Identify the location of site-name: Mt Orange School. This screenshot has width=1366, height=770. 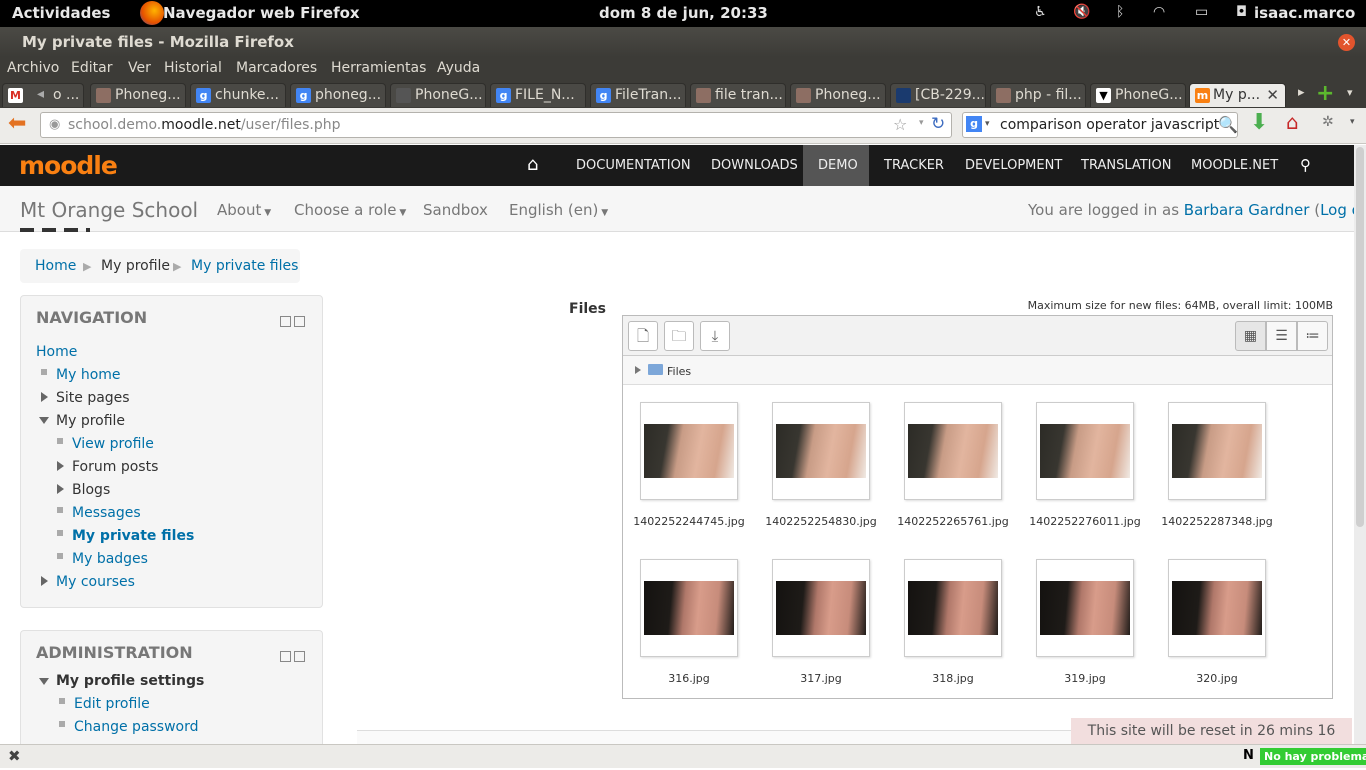
(109, 210).